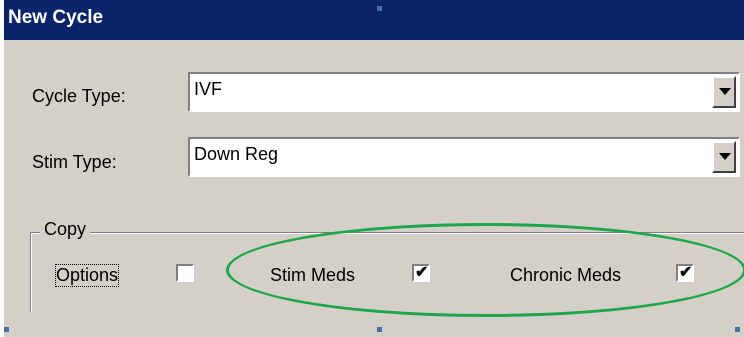 This screenshot has width=744, height=337. What do you see at coordinates (737, 329) in the screenshot?
I see `resize-handle-bottom-right` at bounding box center [737, 329].